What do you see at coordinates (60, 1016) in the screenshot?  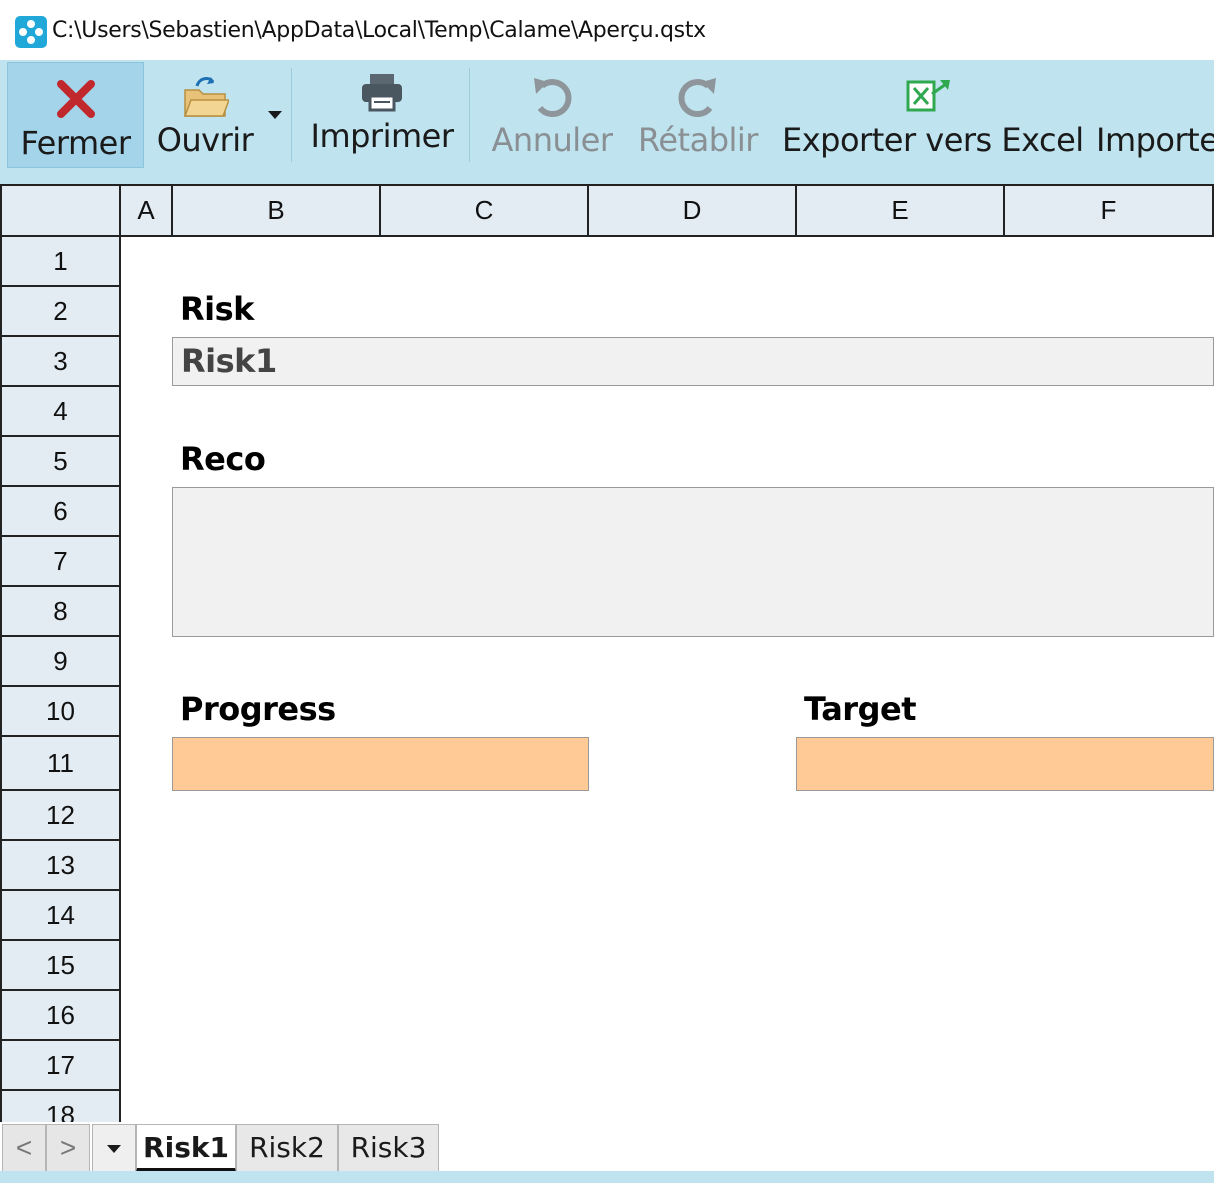 I see `row-header-16: 16` at bounding box center [60, 1016].